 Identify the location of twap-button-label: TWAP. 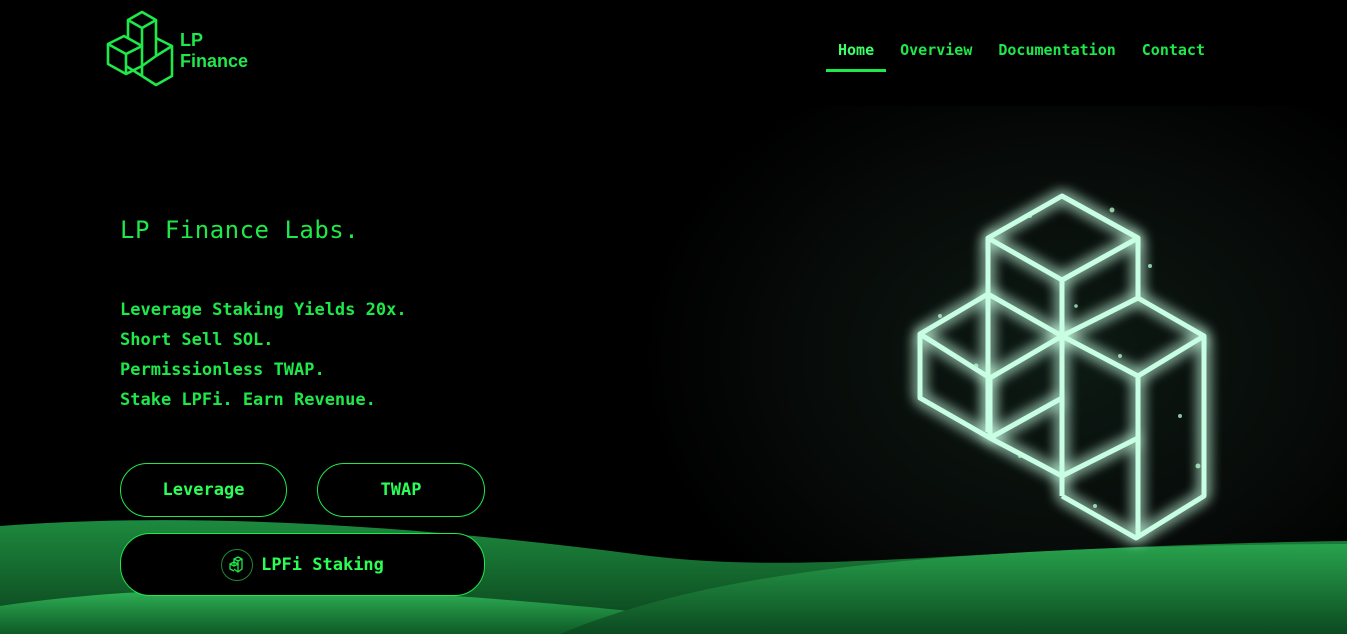
(401, 490).